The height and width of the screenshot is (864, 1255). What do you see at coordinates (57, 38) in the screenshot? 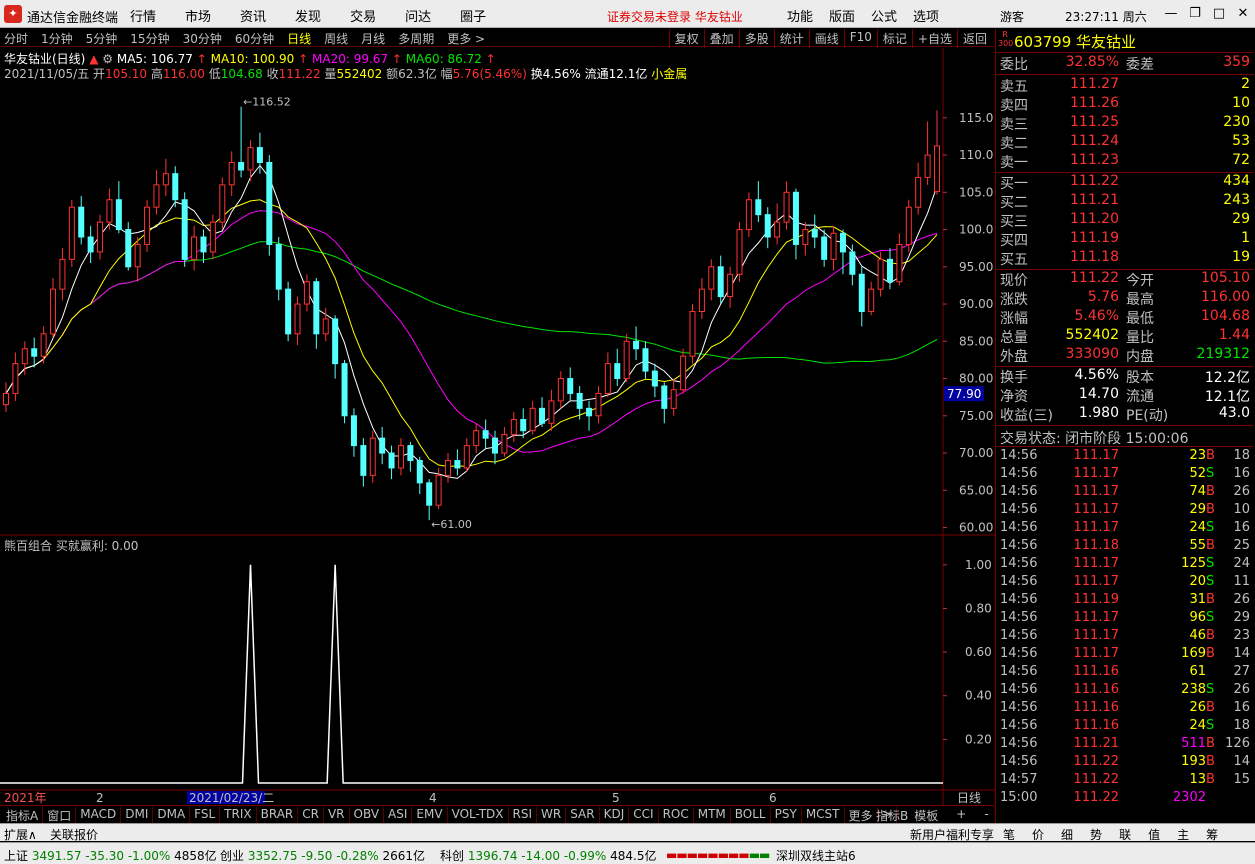
I see `period-tab: 1分钟` at bounding box center [57, 38].